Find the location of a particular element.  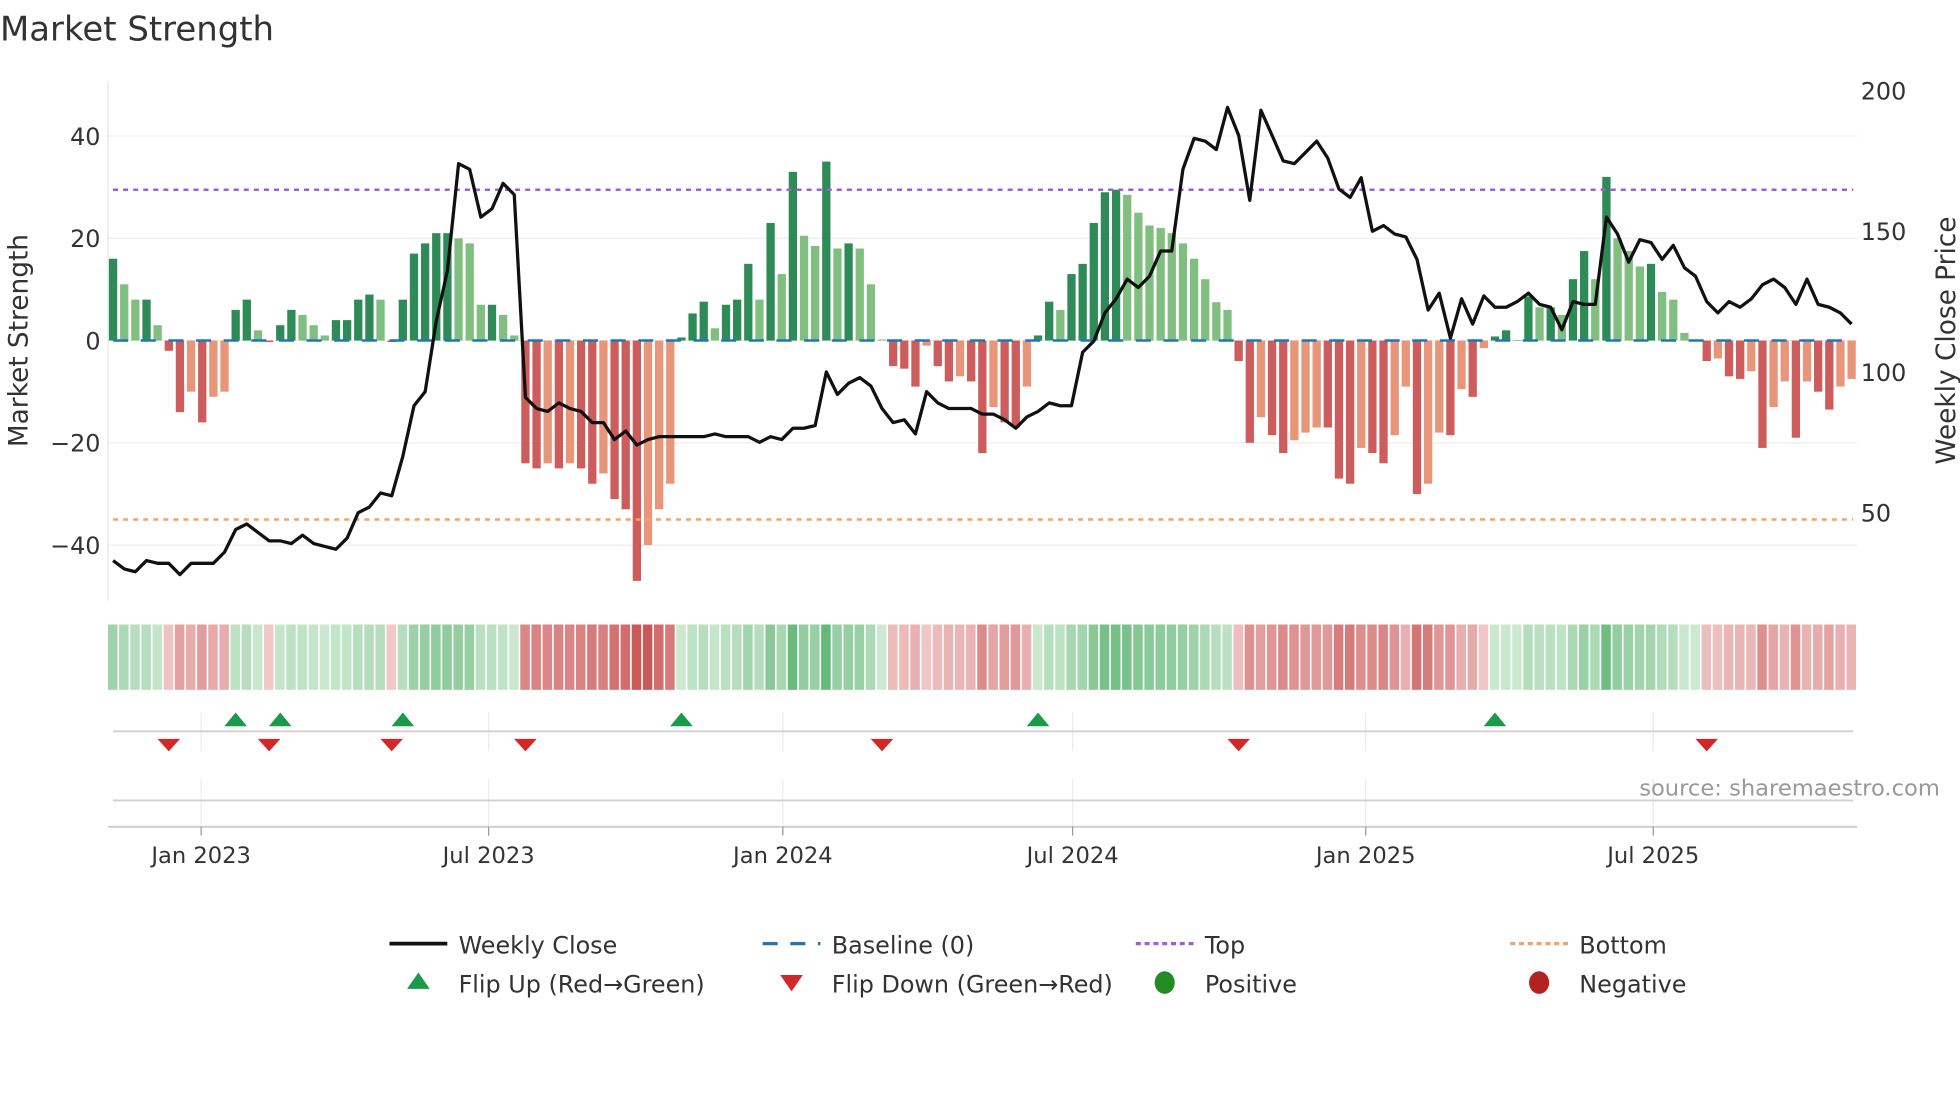

strength-heat-strip is located at coordinates (981, 657).